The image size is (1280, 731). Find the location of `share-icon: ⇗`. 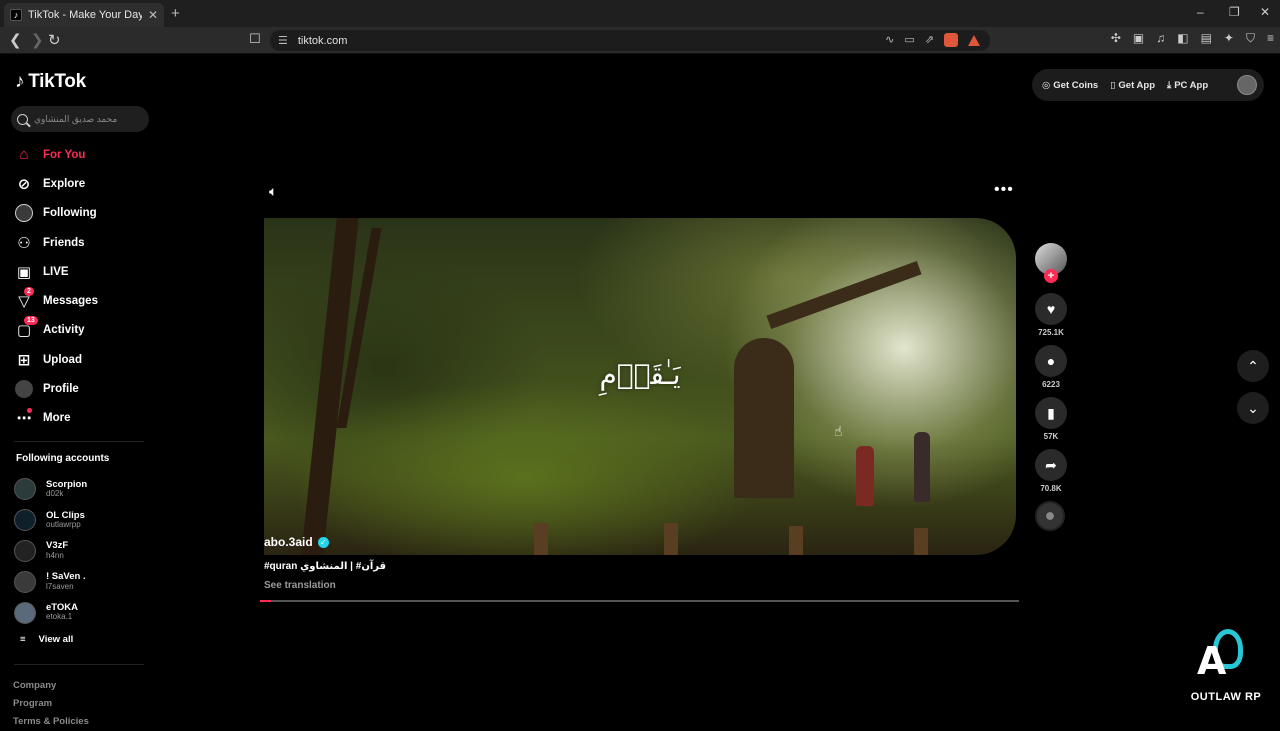

share-icon: ⇗ is located at coordinates (929, 40).